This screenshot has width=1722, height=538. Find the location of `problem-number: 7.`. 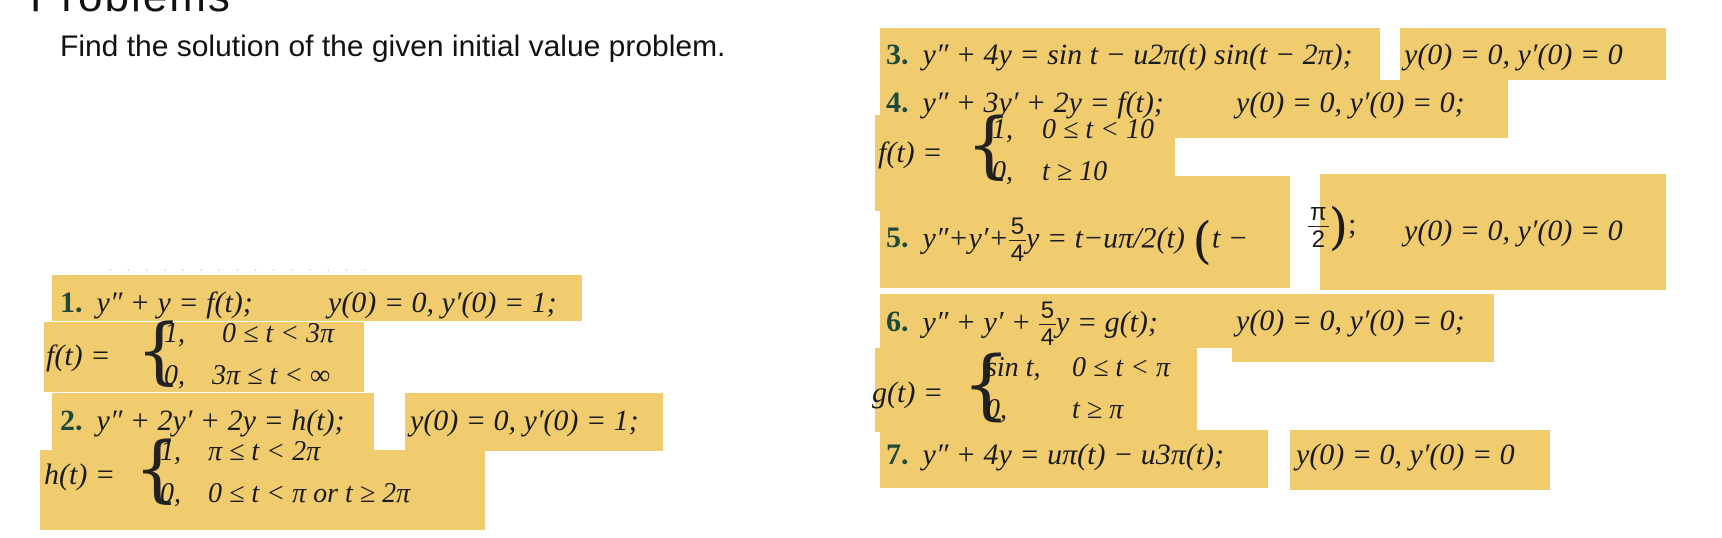

problem-number: 7. is located at coordinates (897, 454).